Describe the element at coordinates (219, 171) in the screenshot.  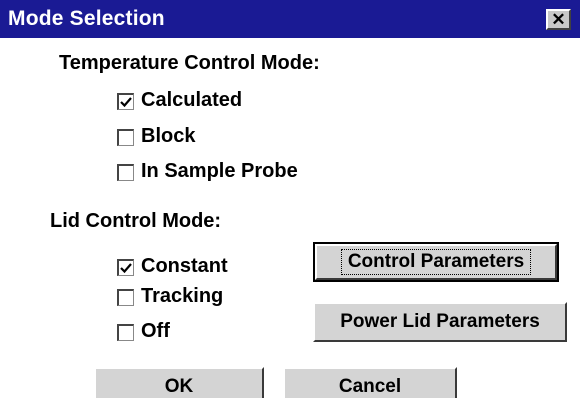
I see `in-sample-probe-label: In Sample Probe` at that location.